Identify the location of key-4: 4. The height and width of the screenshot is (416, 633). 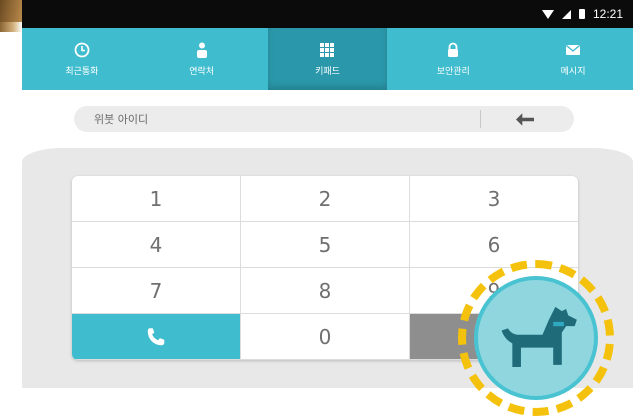
(156, 245).